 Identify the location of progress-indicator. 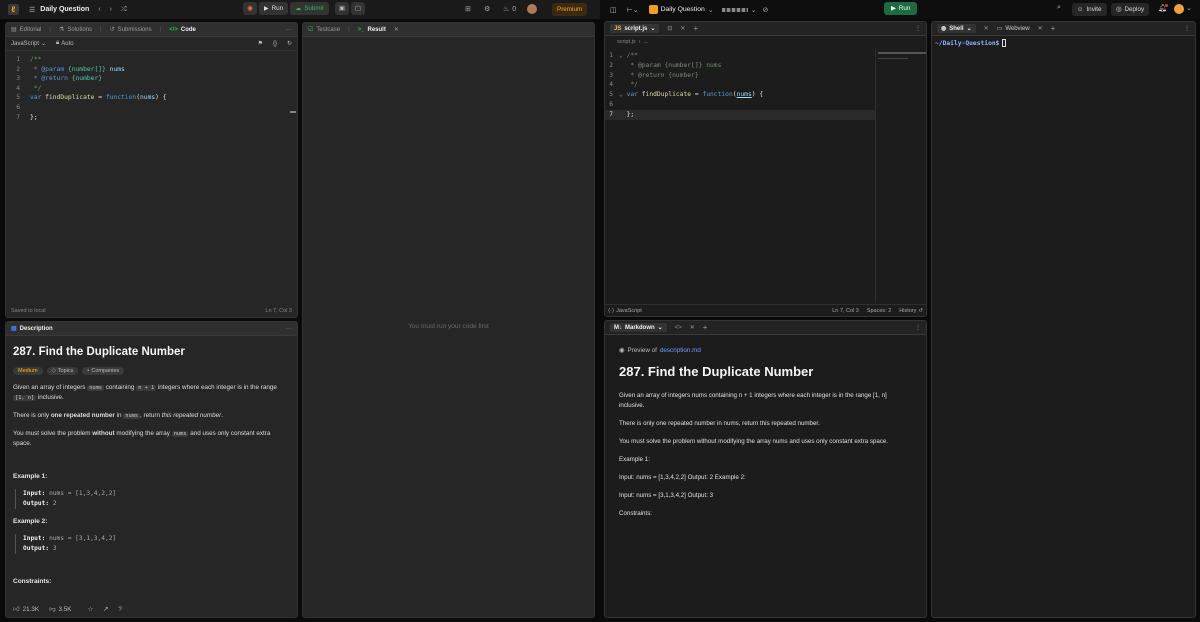
(734, 9).